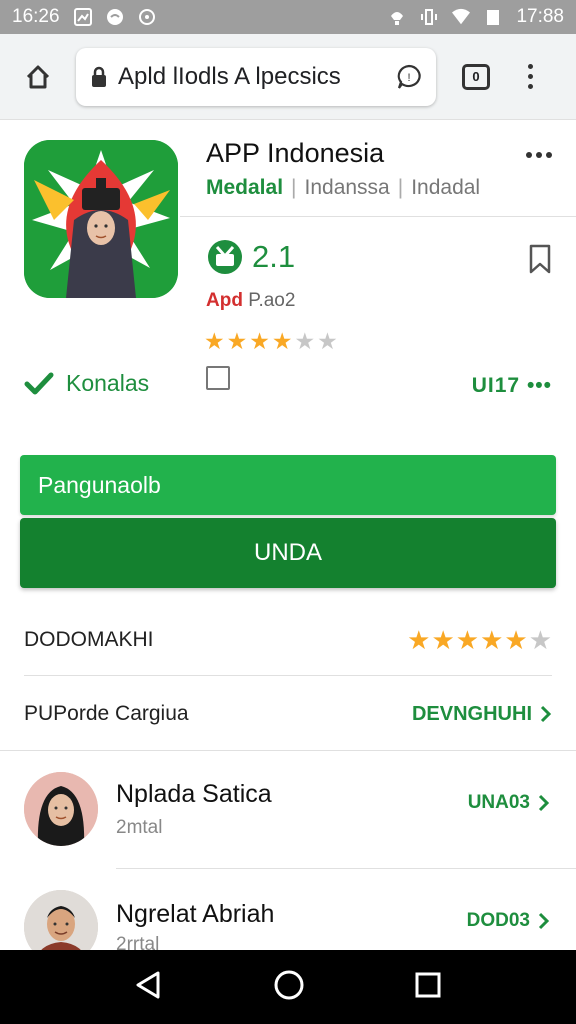 The image size is (576, 1024). I want to click on system-nav-bar, so click(288, 987).